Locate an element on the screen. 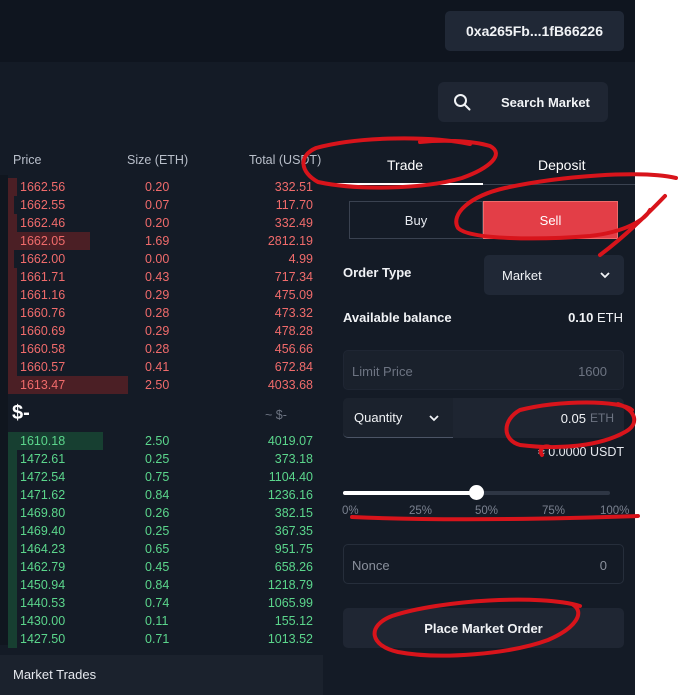 This screenshot has width=685, height=695. bid-size: 0.25 is located at coordinates (157, 459).